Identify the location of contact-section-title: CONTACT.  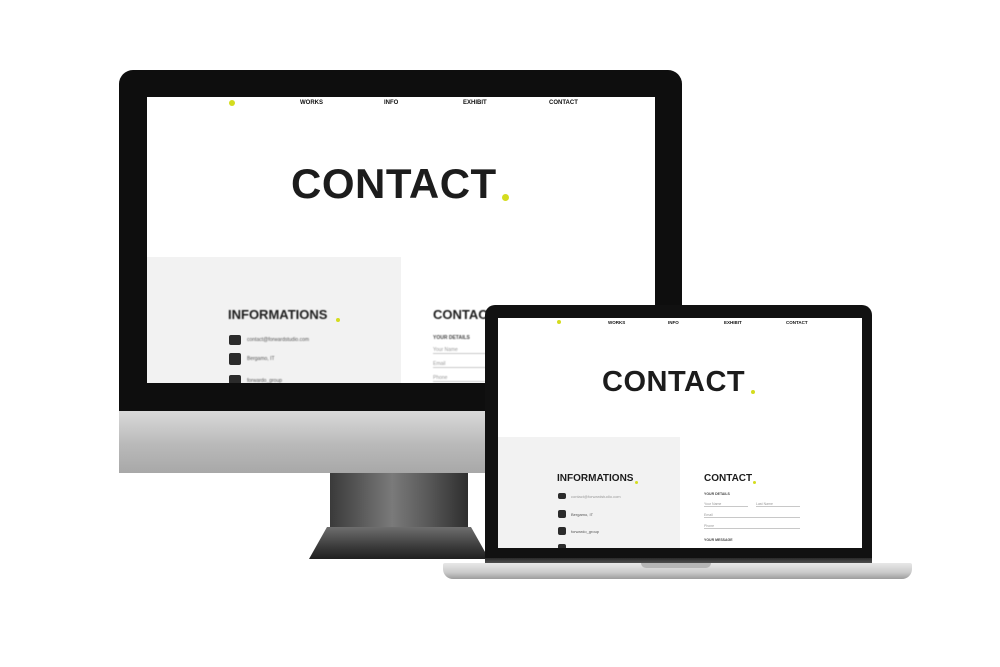
(728, 478).